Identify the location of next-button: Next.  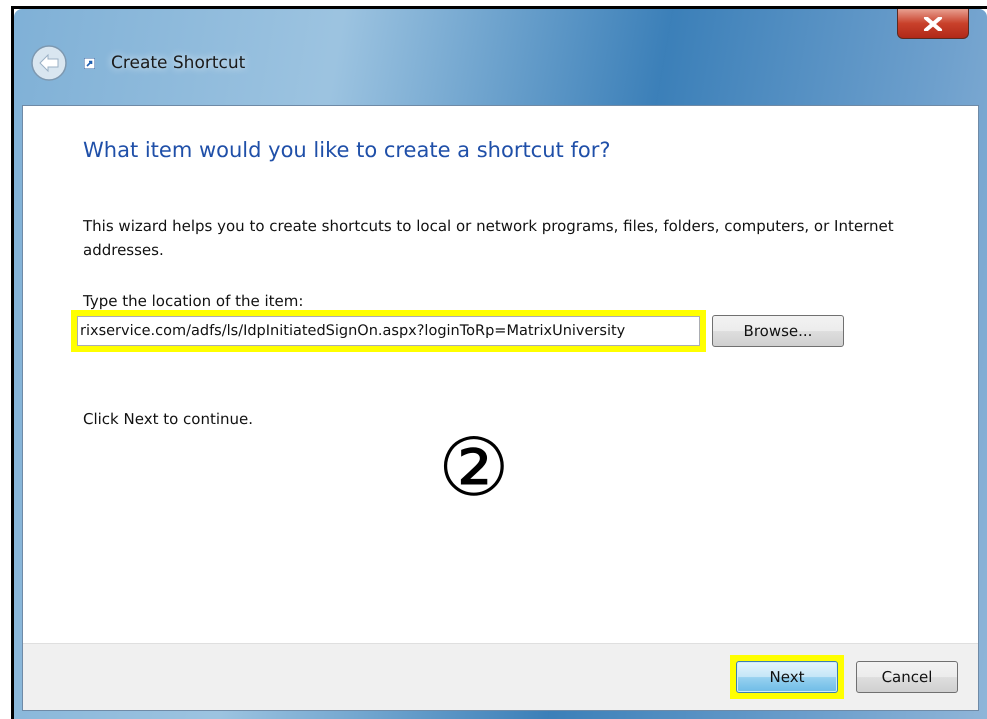
(787, 677).